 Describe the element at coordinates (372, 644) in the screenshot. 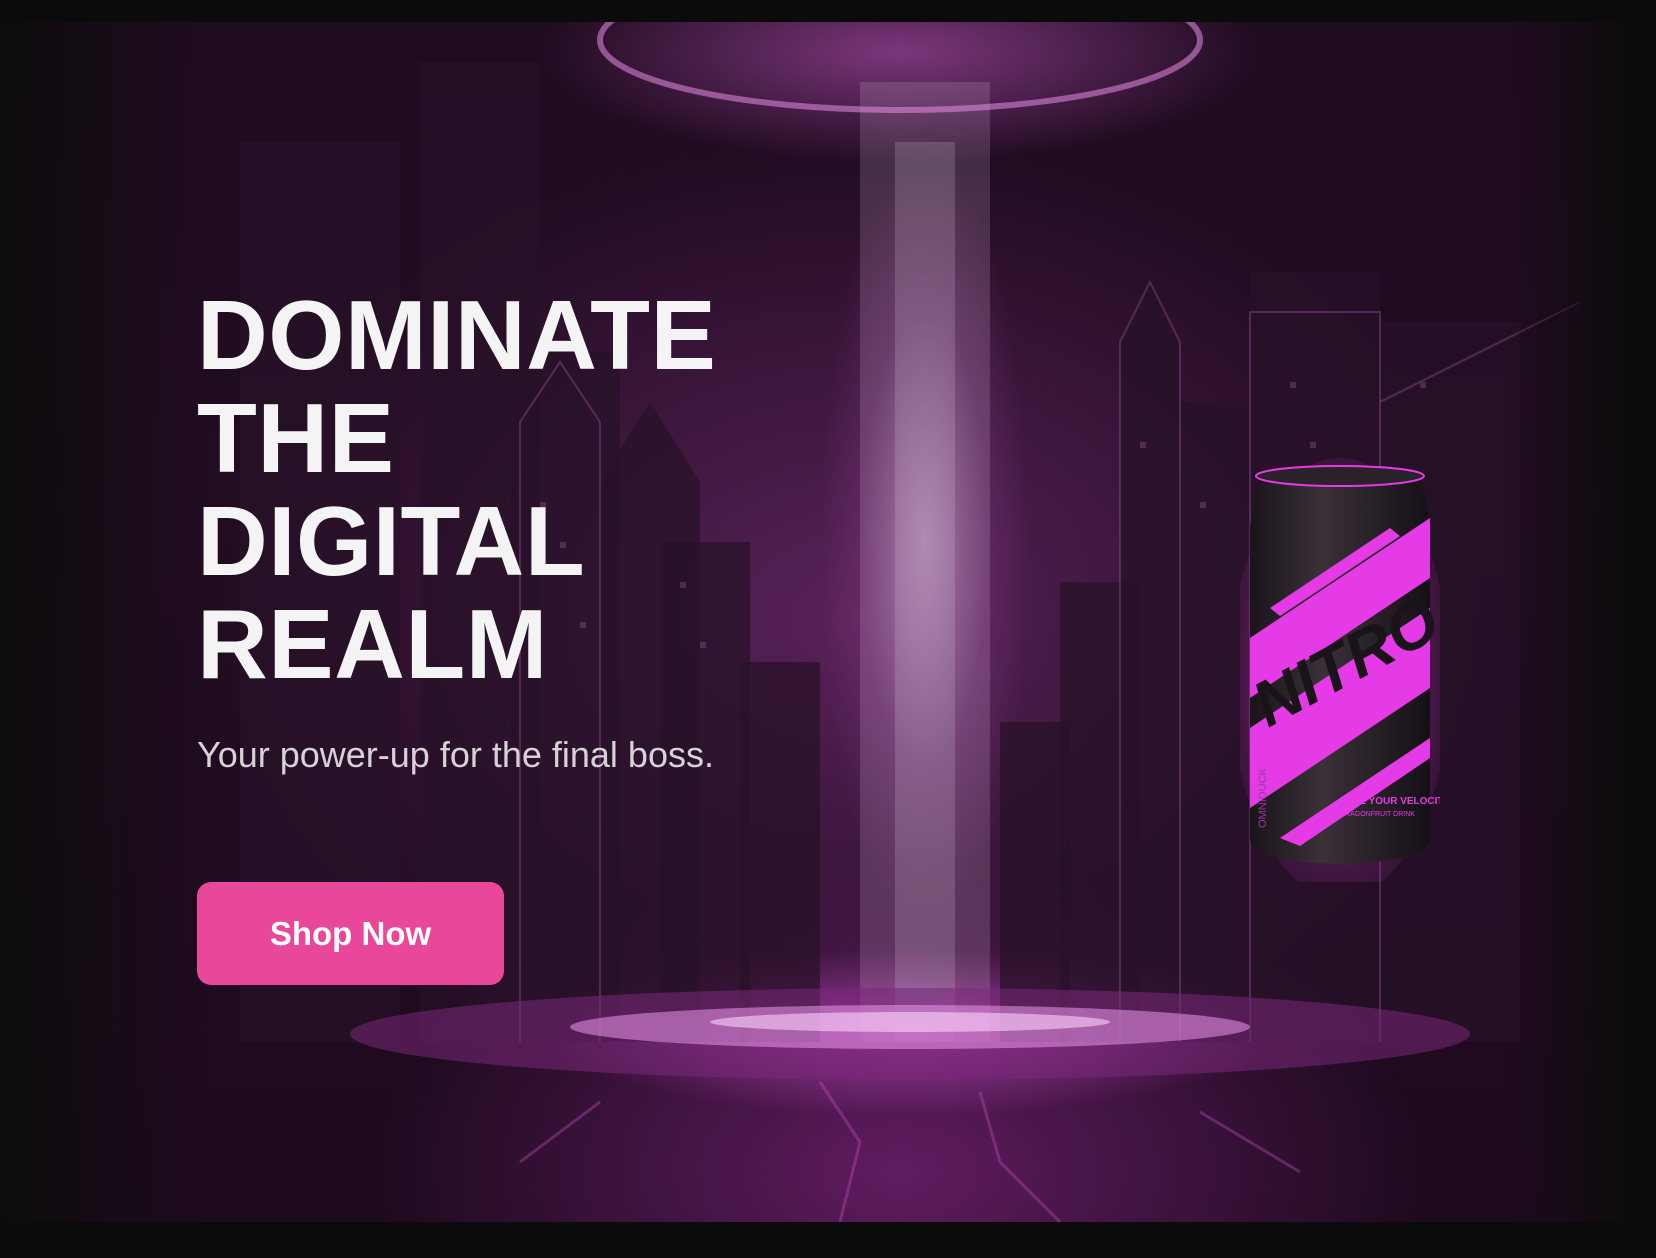

I see `headline-line: REALM` at that location.